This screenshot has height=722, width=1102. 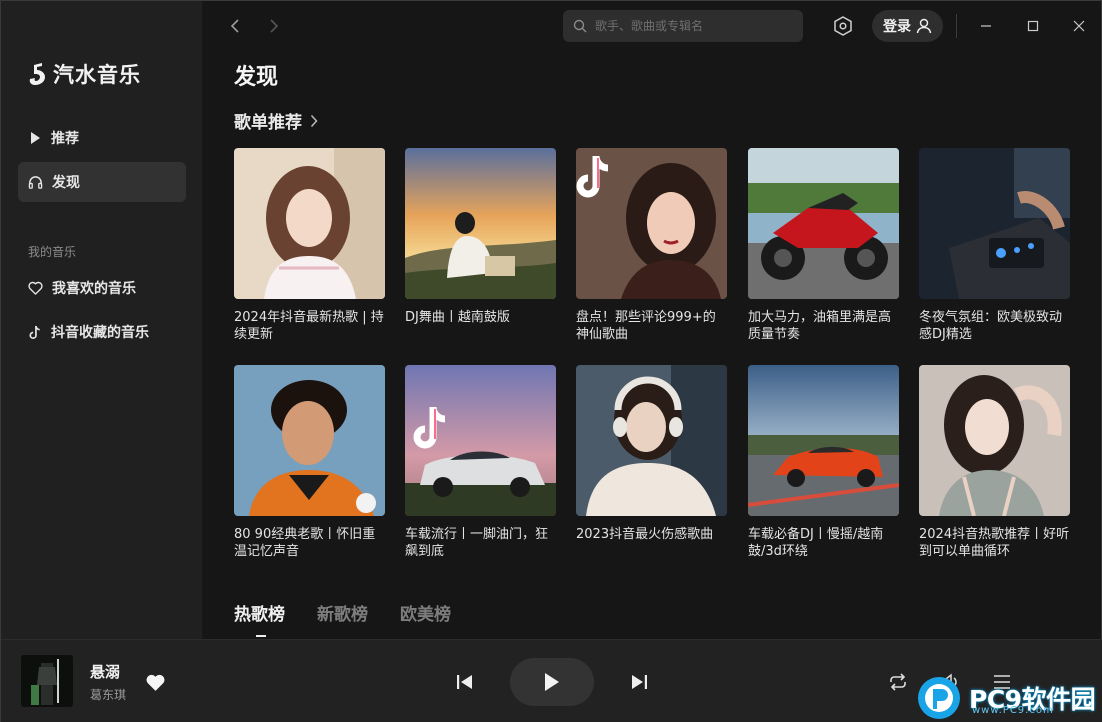 I want to click on playlist-card: DJ舞曲丨越南鼓版, so click(x=480, y=245).